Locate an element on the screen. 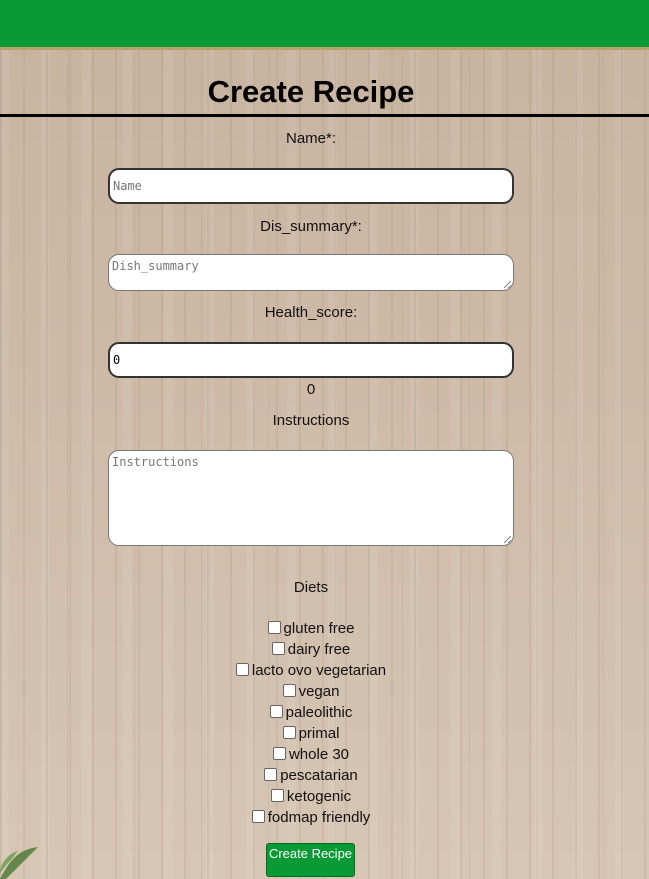 The width and height of the screenshot is (649, 879). diet-option: lacto ovo vegetarian is located at coordinates (311, 670).